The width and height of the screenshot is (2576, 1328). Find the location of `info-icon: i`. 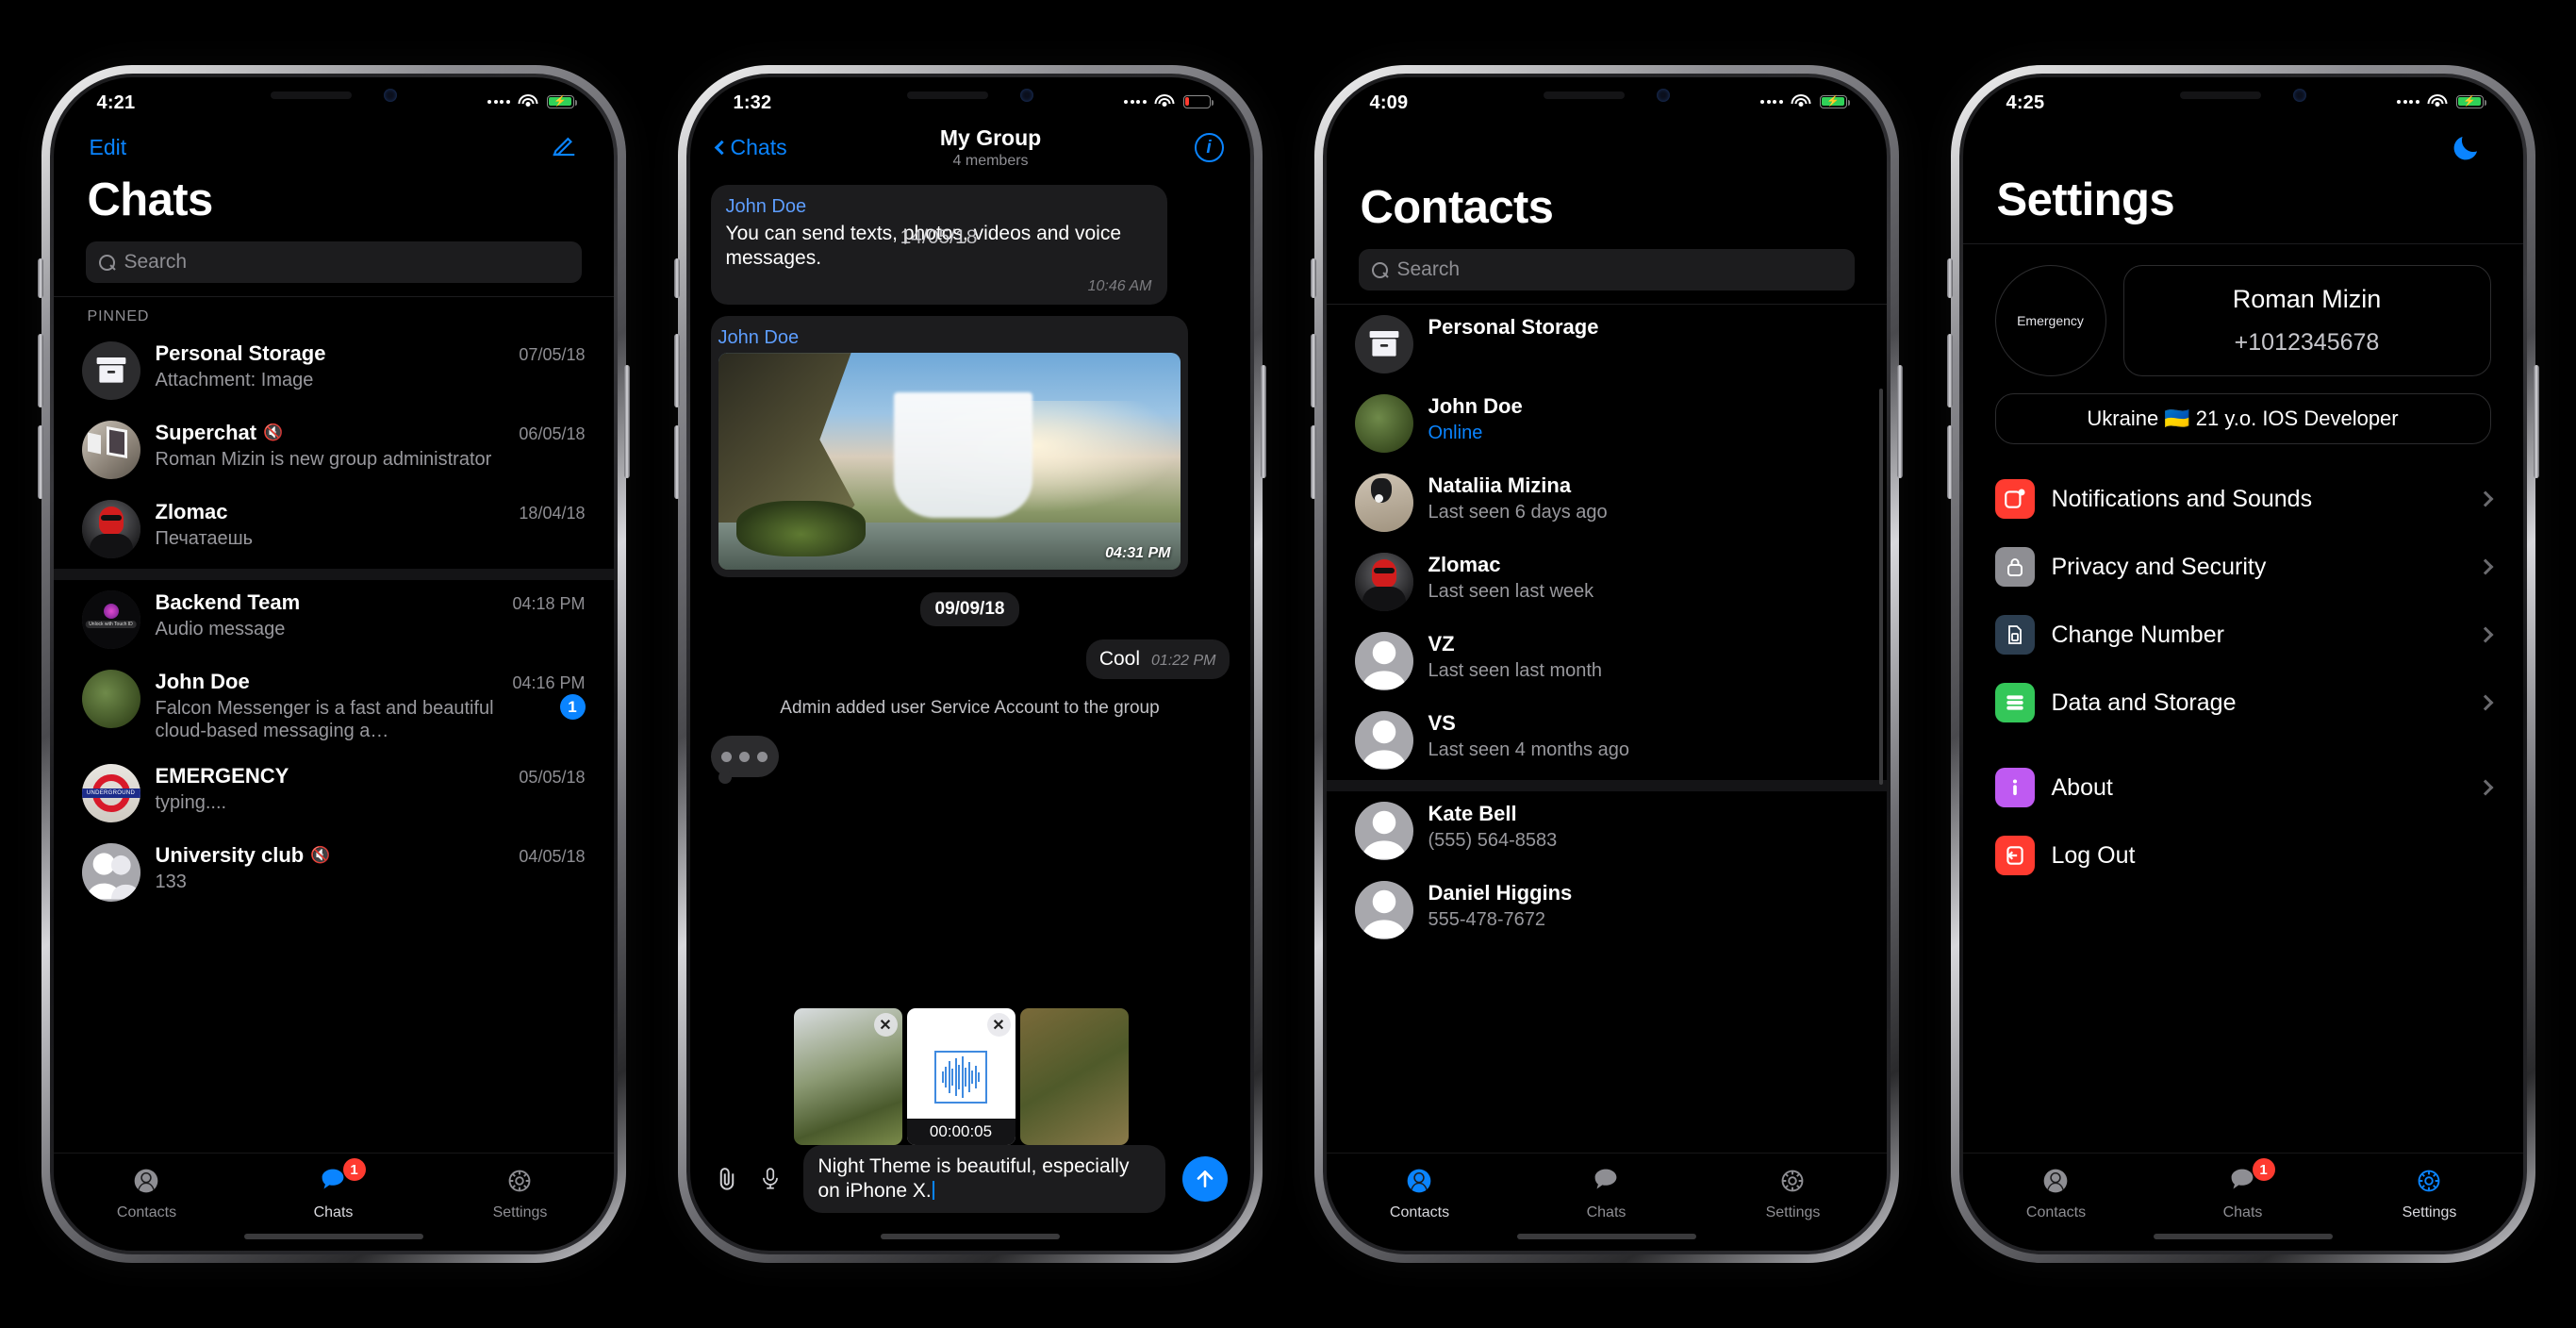

info-icon: i is located at coordinates (1209, 148).